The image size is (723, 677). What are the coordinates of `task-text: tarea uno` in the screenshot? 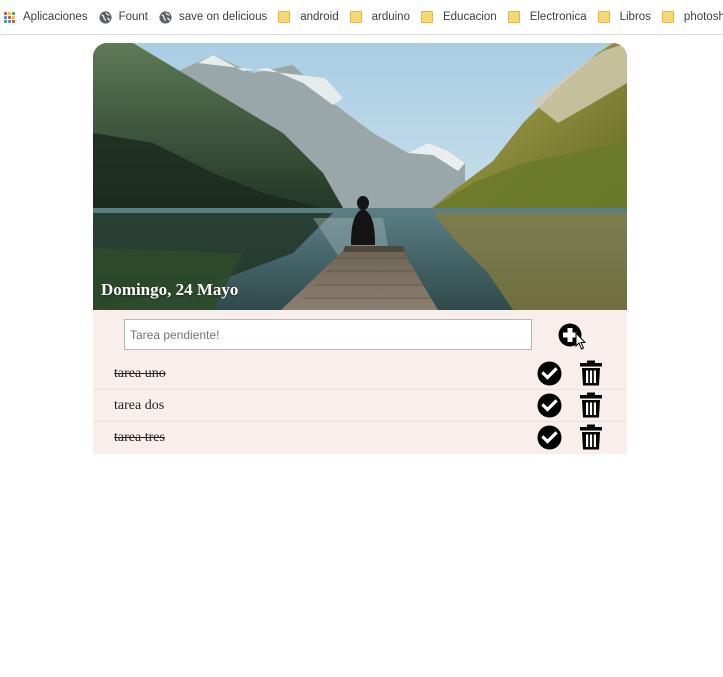 It's located at (140, 373).